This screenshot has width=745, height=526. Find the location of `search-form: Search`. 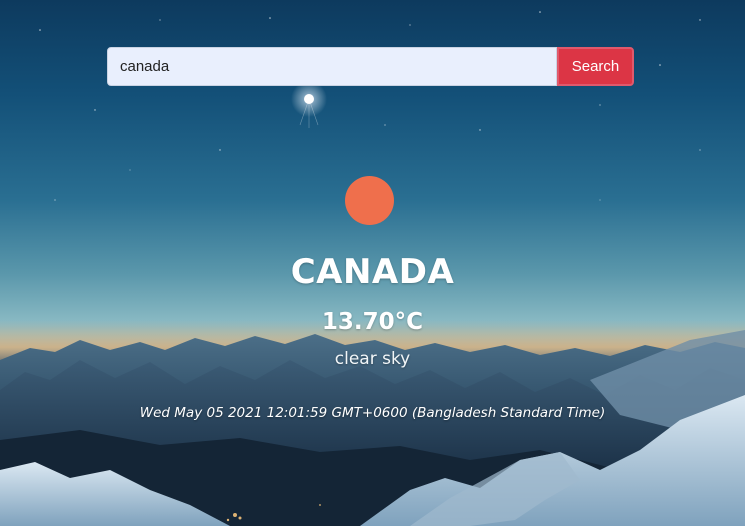

search-form: Search is located at coordinates (370, 66).